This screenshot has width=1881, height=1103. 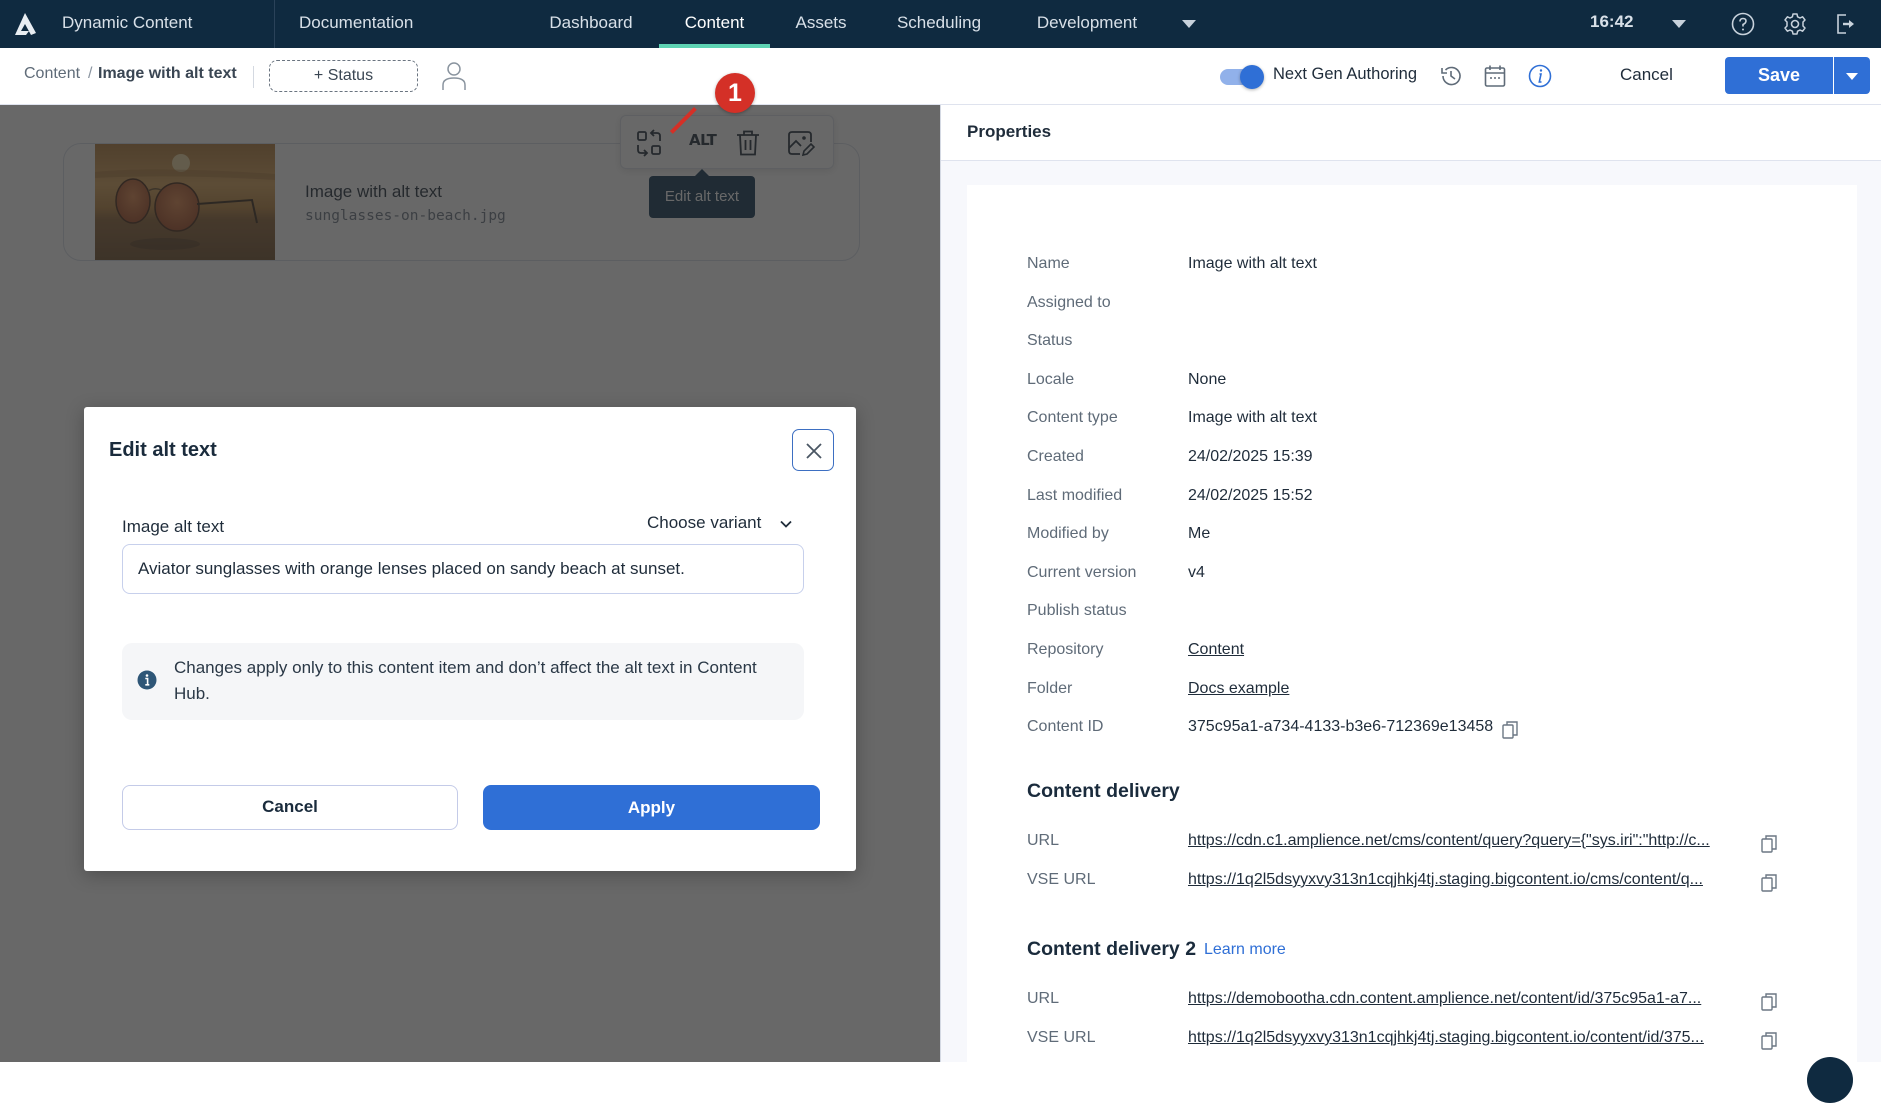 I want to click on property-label: Repository, so click(x=1065, y=649).